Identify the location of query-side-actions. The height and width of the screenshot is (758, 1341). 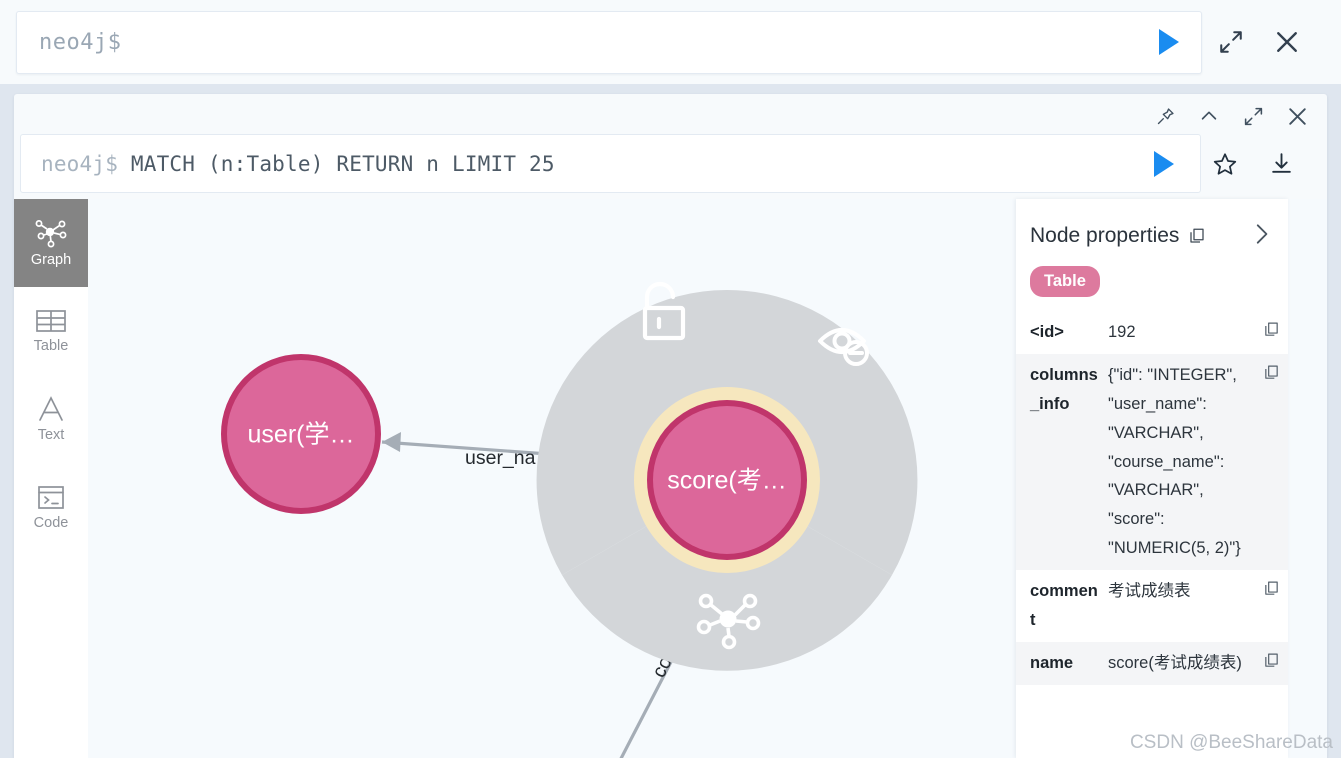
(1253, 163).